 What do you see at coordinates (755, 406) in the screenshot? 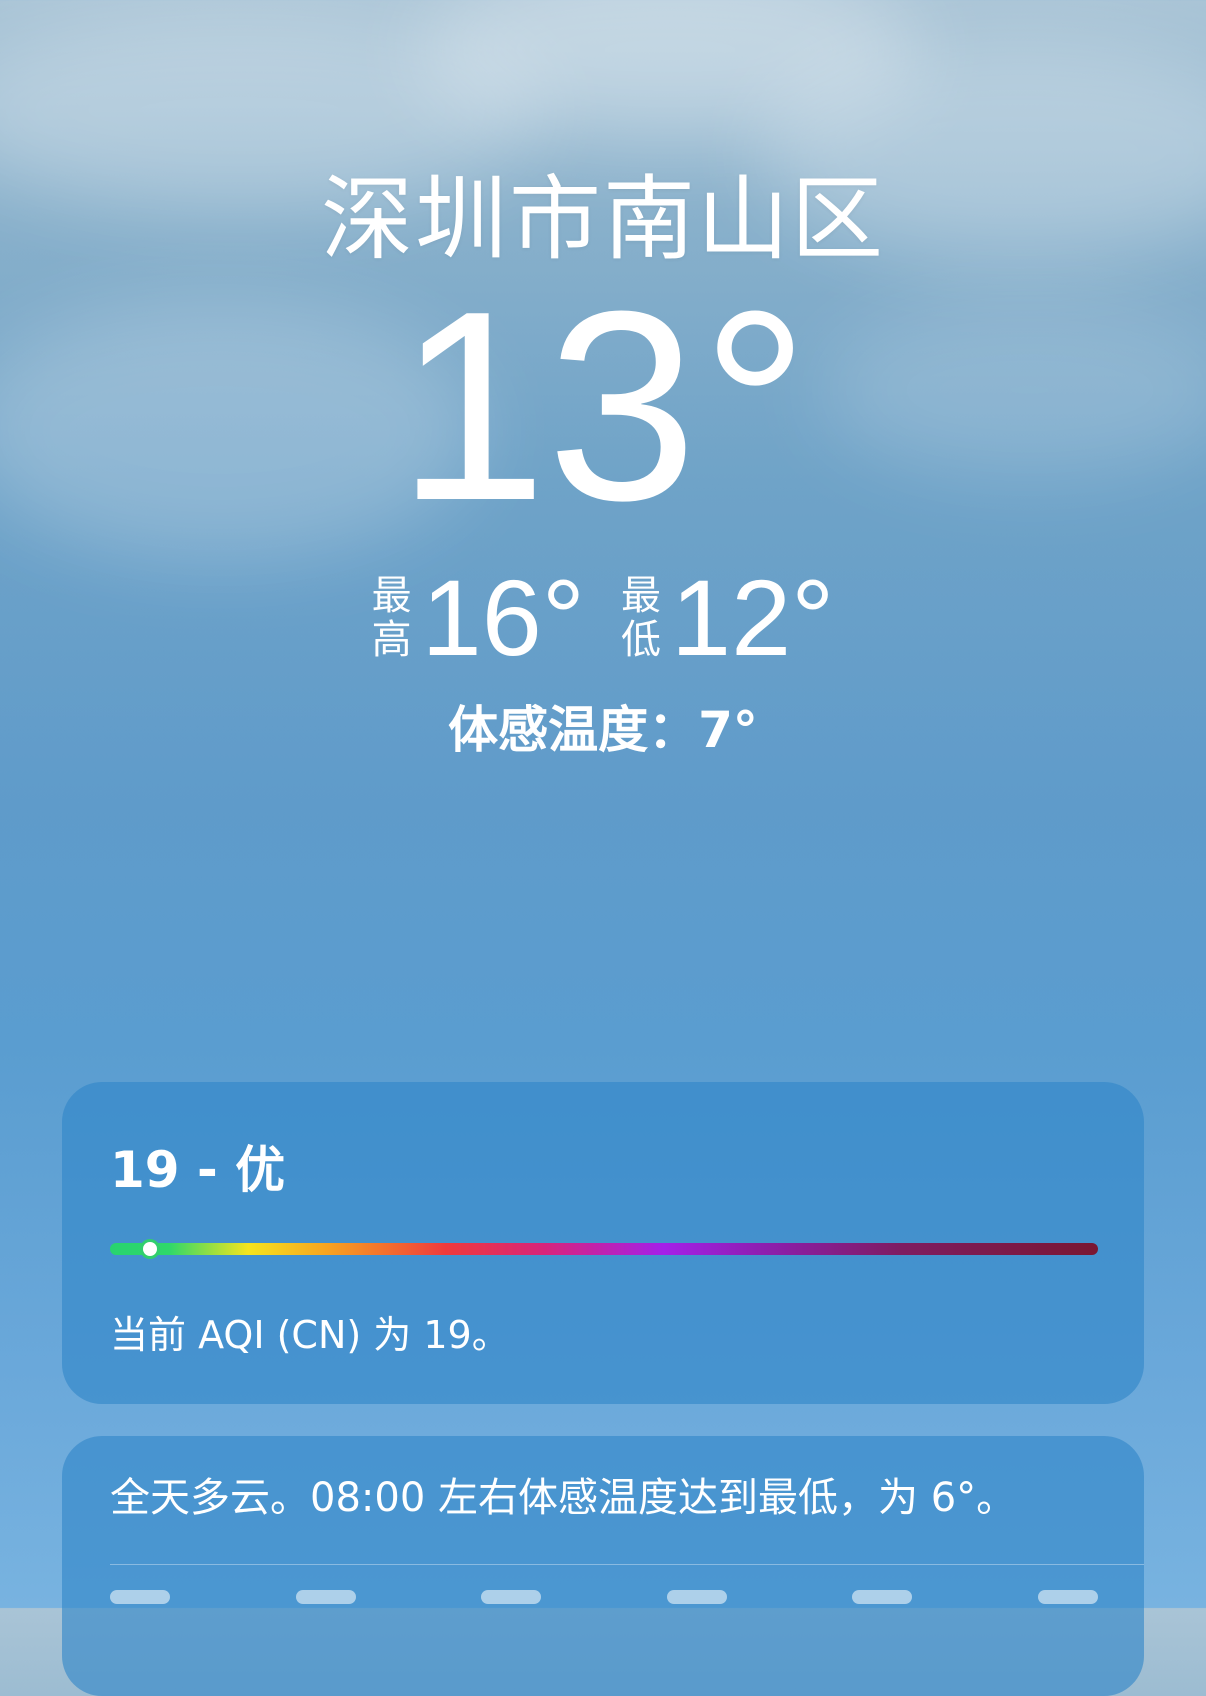
I see `degree-symbol: °` at bounding box center [755, 406].